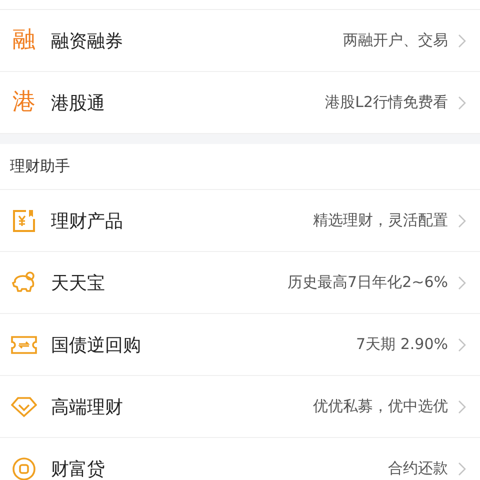 The height and width of the screenshot is (480, 480). I want to click on menu-detail: 合约还款, so click(418, 468).